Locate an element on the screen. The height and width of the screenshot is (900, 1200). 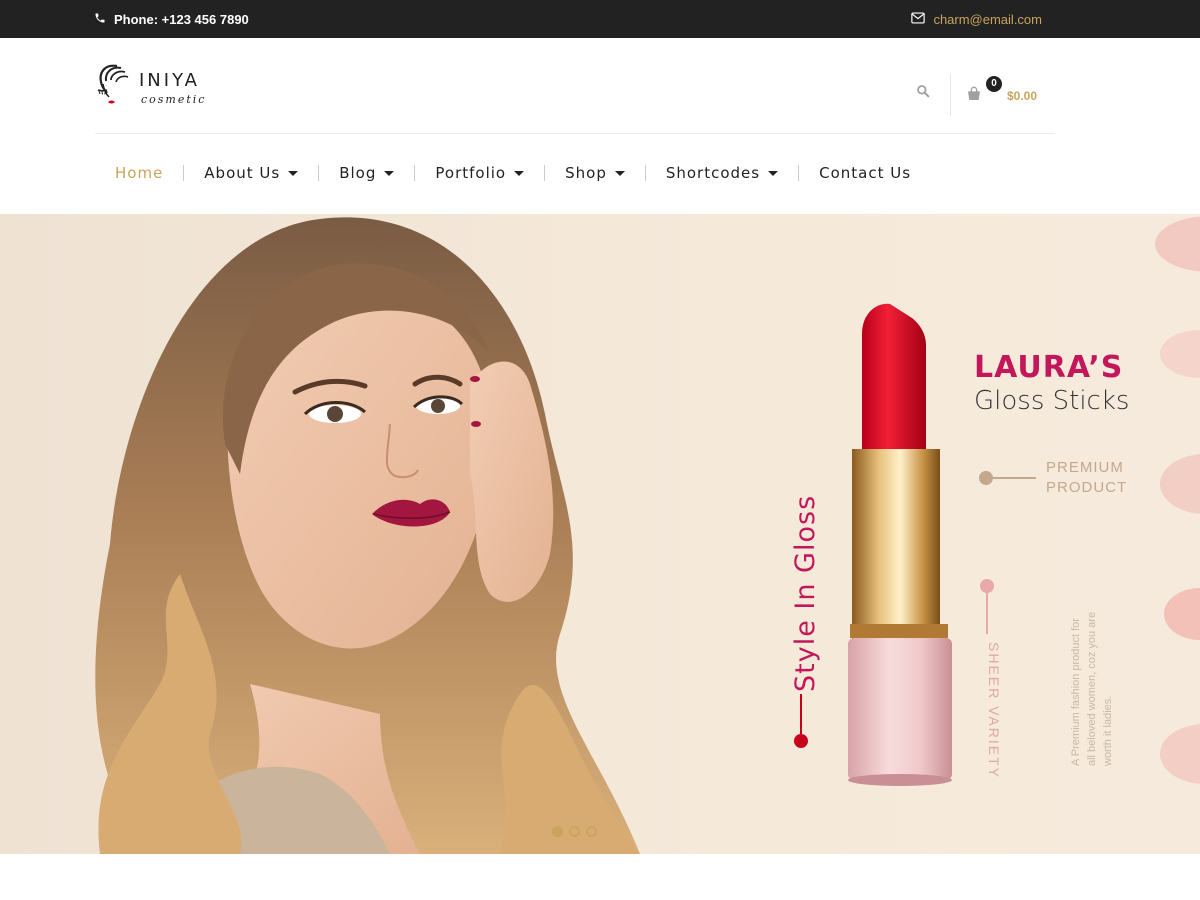
logo-brand-text: INIYA is located at coordinates (169, 80).